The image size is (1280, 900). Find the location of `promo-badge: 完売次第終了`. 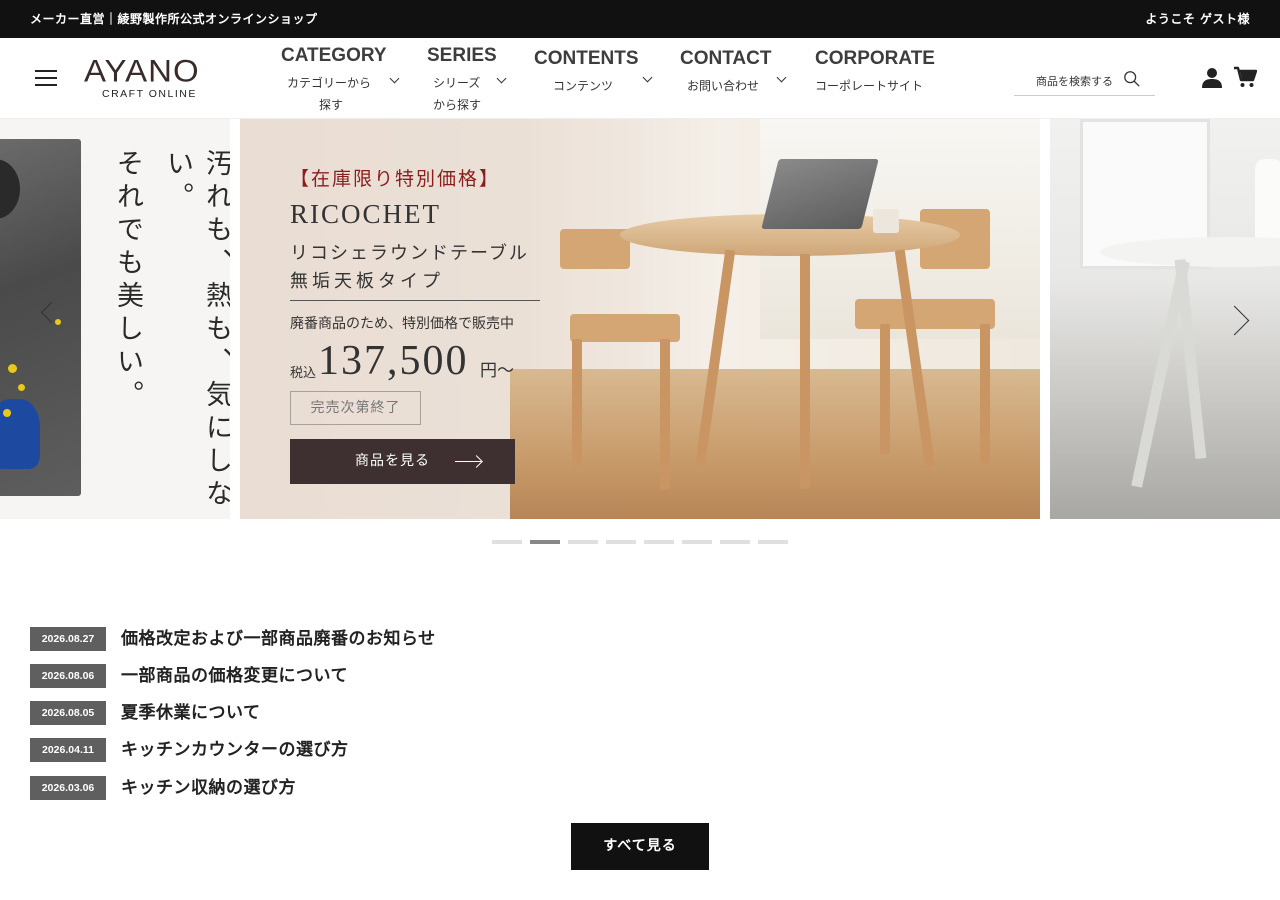

promo-badge: 完売次第終了 is located at coordinates (355, 408).